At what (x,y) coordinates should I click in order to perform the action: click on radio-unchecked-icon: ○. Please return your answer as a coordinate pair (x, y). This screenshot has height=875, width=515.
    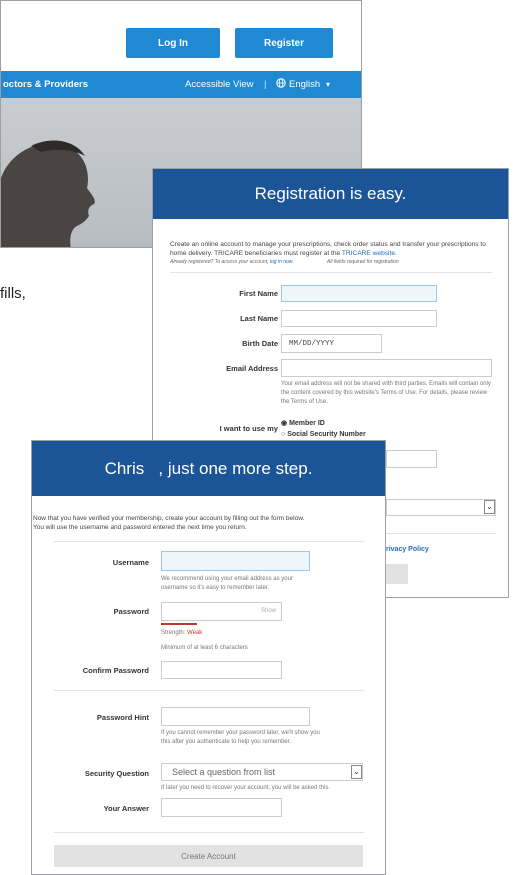
    Looking at the image, I should click on (283, 434).